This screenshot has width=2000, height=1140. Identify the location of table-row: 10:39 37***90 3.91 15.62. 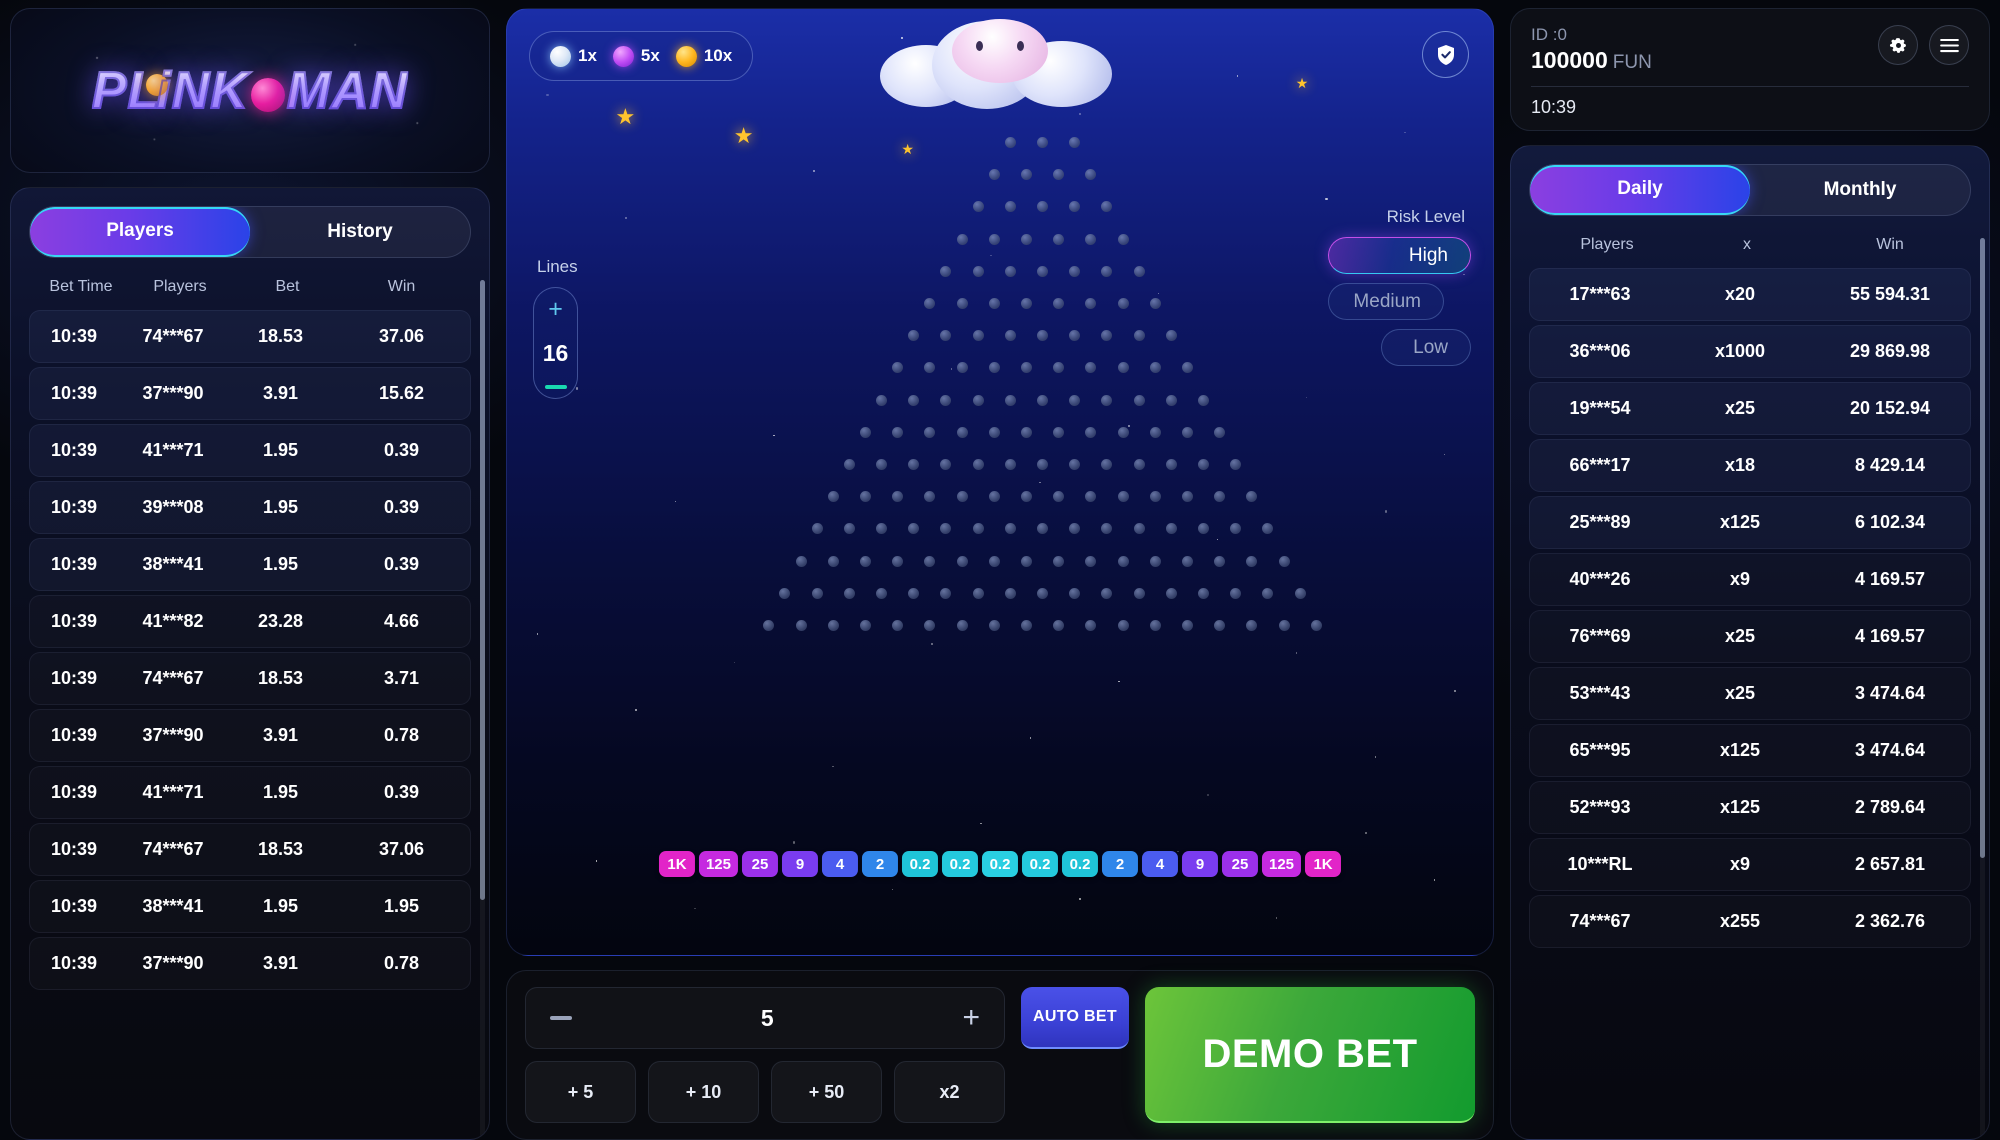
(250, 393).